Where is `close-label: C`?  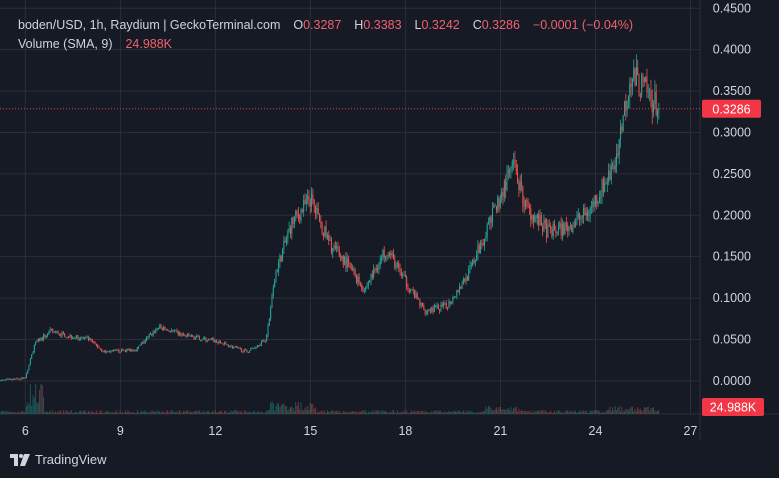 close-label: C is located at coordinates (477, 25).